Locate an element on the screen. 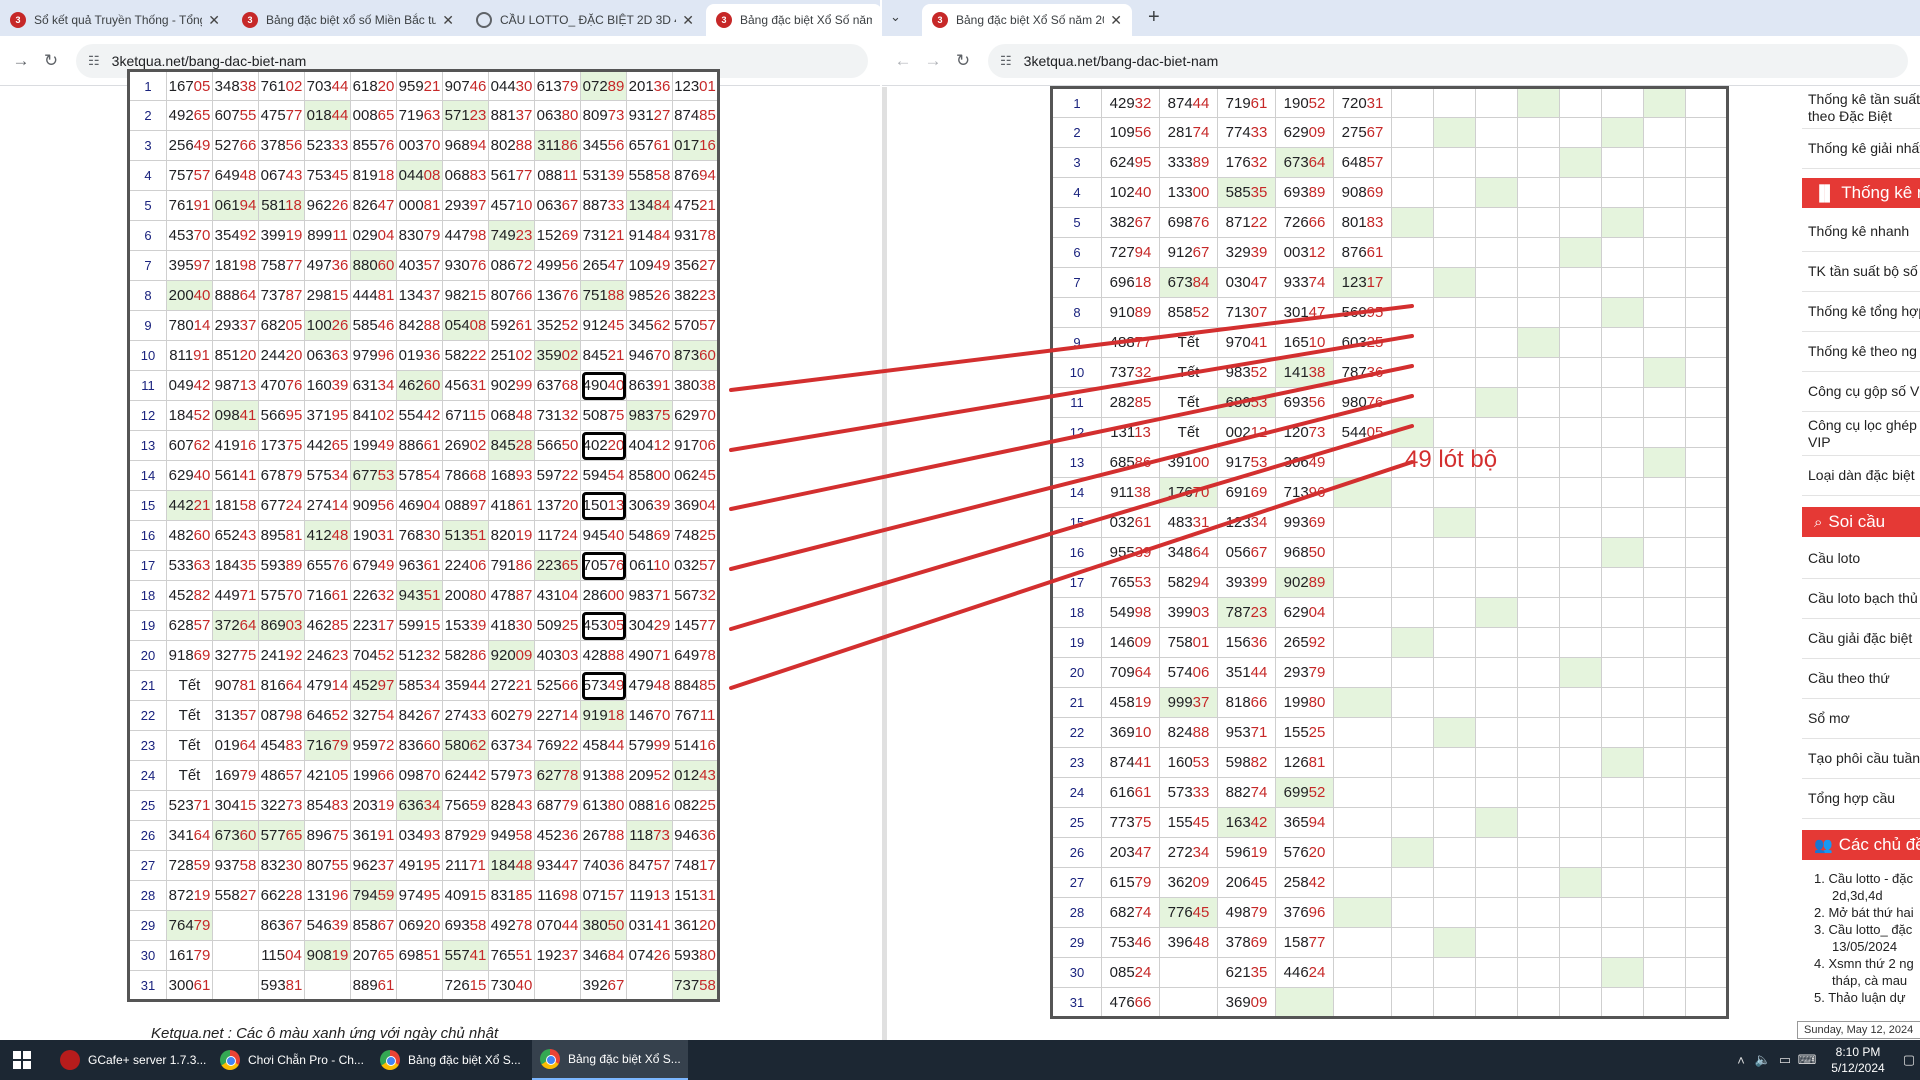 This screenshot has height=1080, width=1920. sidebar-item-cau-giai-dac-biet: Cầu giải đặc biệt is located at coordinates (1861, 639).